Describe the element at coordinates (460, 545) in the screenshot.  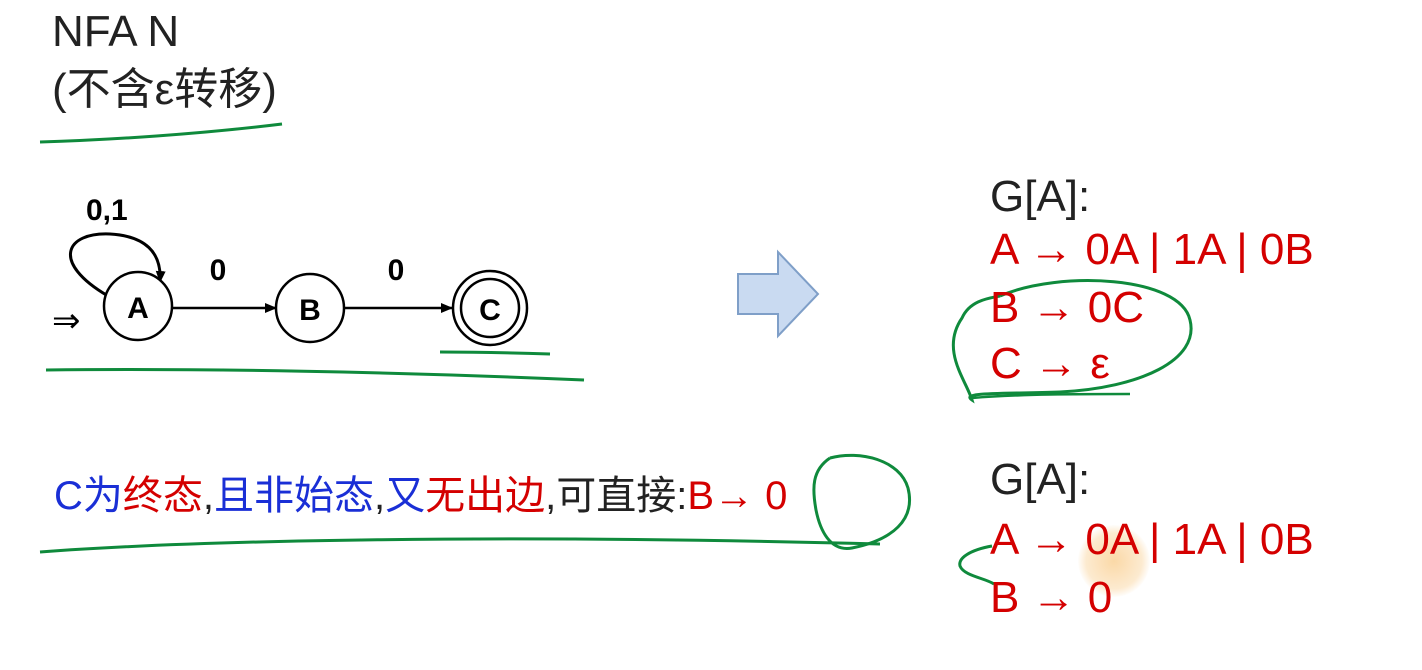
I see `note-underline-annotation` at that location.